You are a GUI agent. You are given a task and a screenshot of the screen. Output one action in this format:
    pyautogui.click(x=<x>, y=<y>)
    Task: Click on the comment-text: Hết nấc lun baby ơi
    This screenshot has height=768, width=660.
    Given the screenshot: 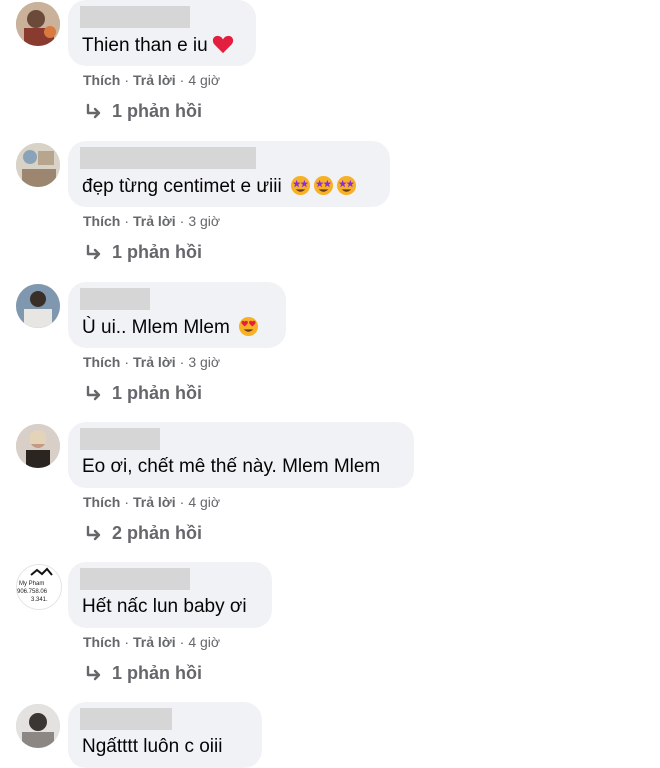 What is the action you would take?
    pyautogui.click(x=164, y=606)
    